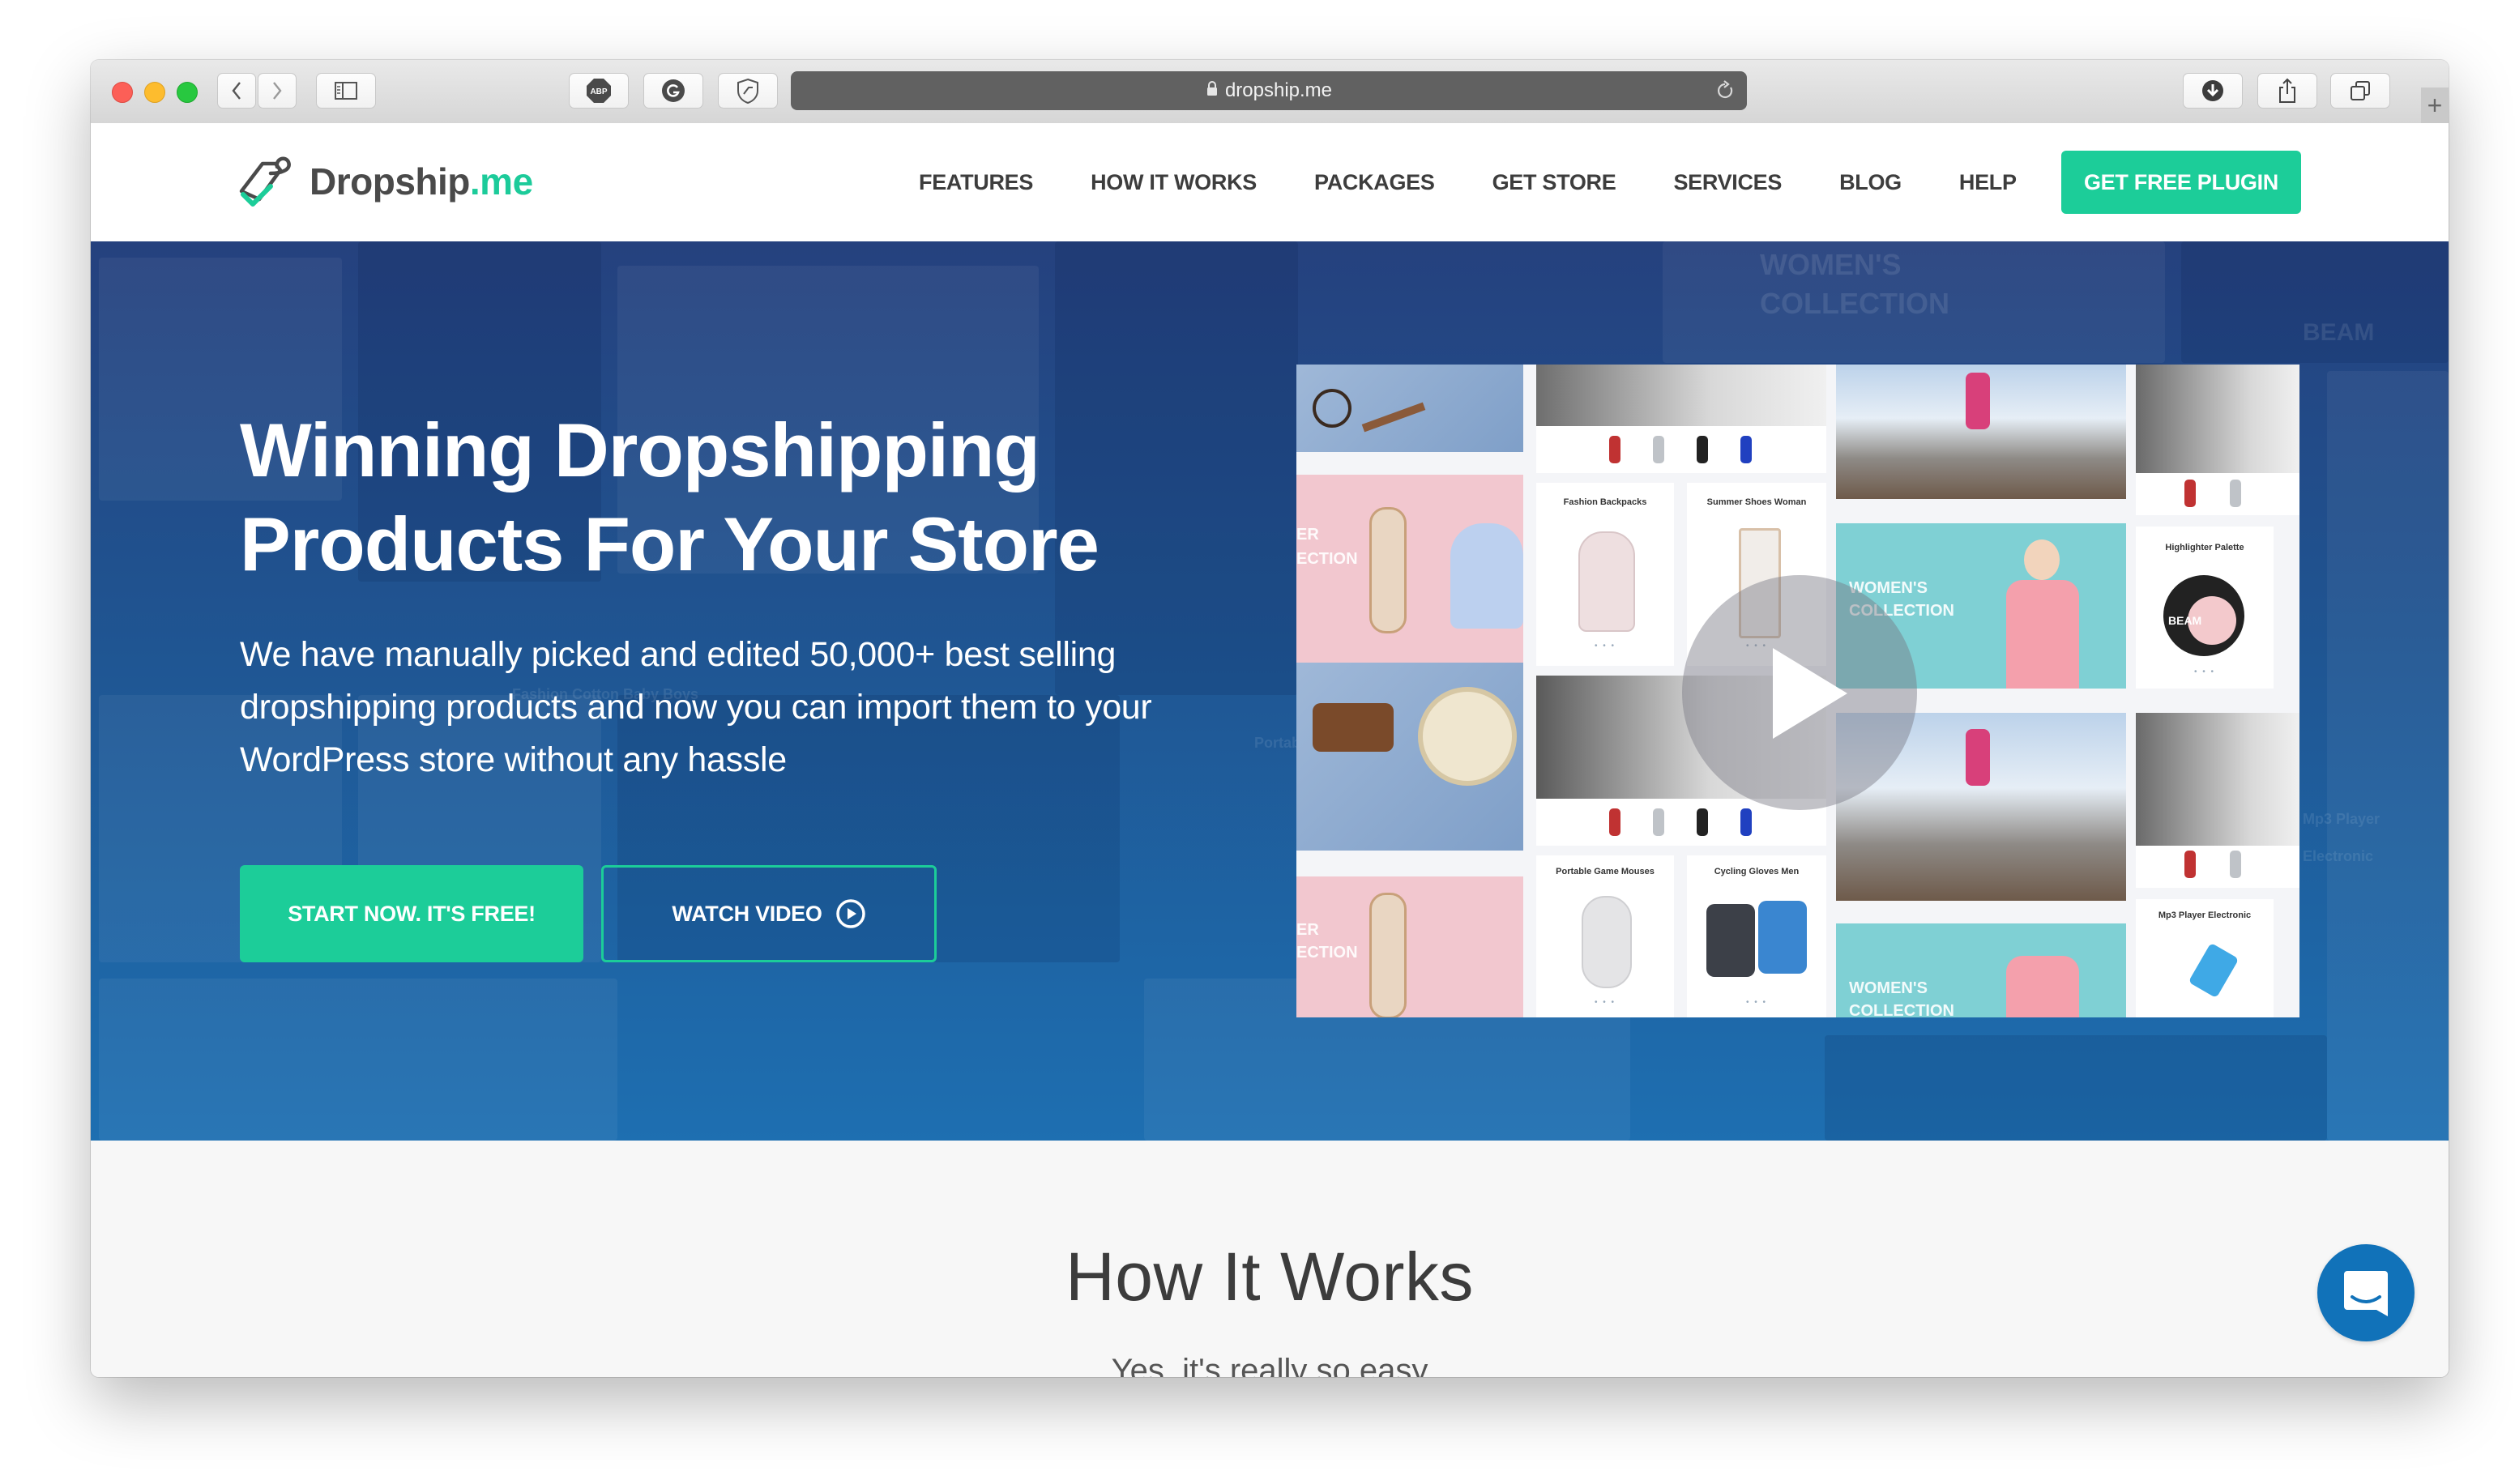 The image size is (2515, 1484). What do you see at coordinates (187, 92) in the screenshot?
I see `zoom-window-button` at bounding box center [187, 92].